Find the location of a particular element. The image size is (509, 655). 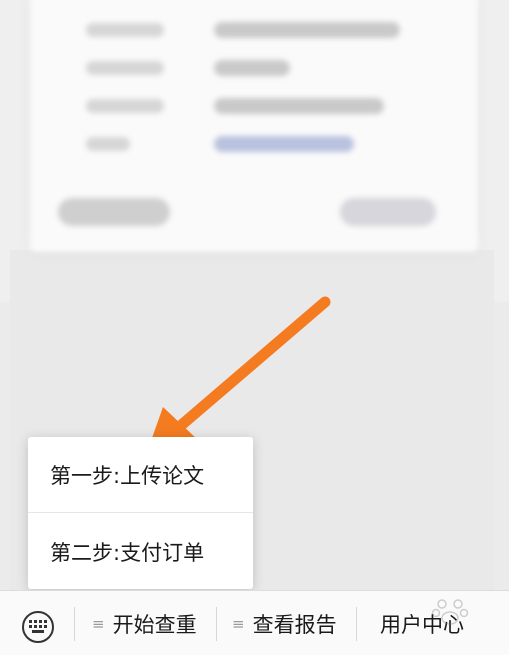

keyboard-icon is located at coordinates (38, 627).